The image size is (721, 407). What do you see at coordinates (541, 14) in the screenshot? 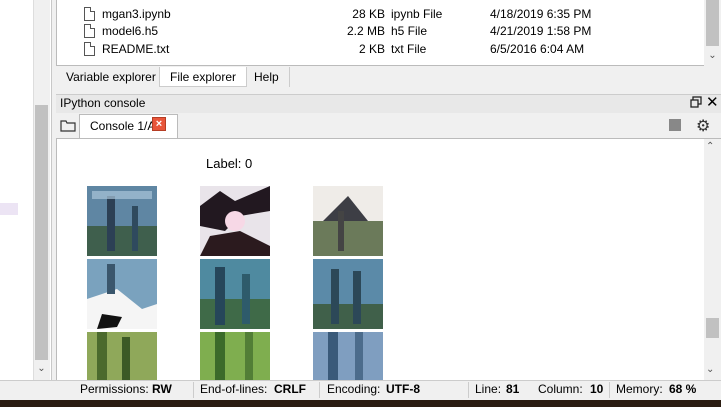
I see `file-date: 4/18/2019 6:35 PM` at bounding box center [541, 14].